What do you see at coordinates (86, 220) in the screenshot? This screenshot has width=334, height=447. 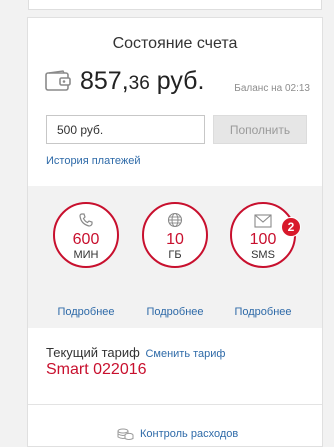 I see `phone-icon` at bounding box center [86, 220].